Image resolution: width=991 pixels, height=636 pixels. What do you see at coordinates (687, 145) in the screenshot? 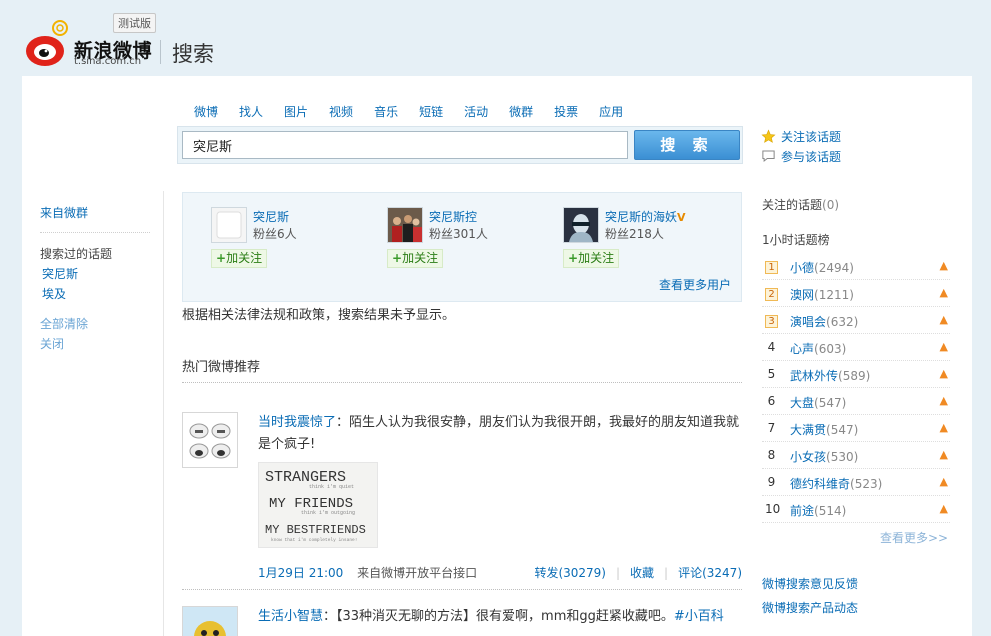
I see `search-button: 搜 索` at bounding box center [687, 145].